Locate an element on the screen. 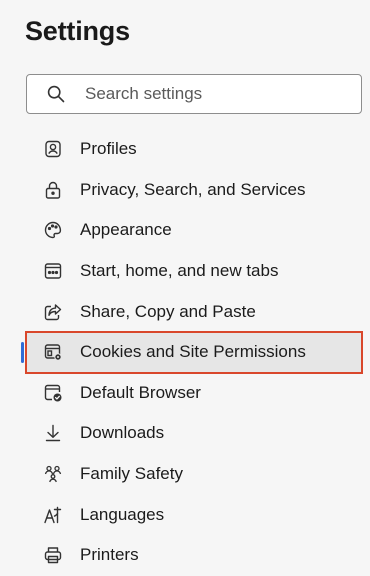  share-icon is located at coordinates (53, 312).